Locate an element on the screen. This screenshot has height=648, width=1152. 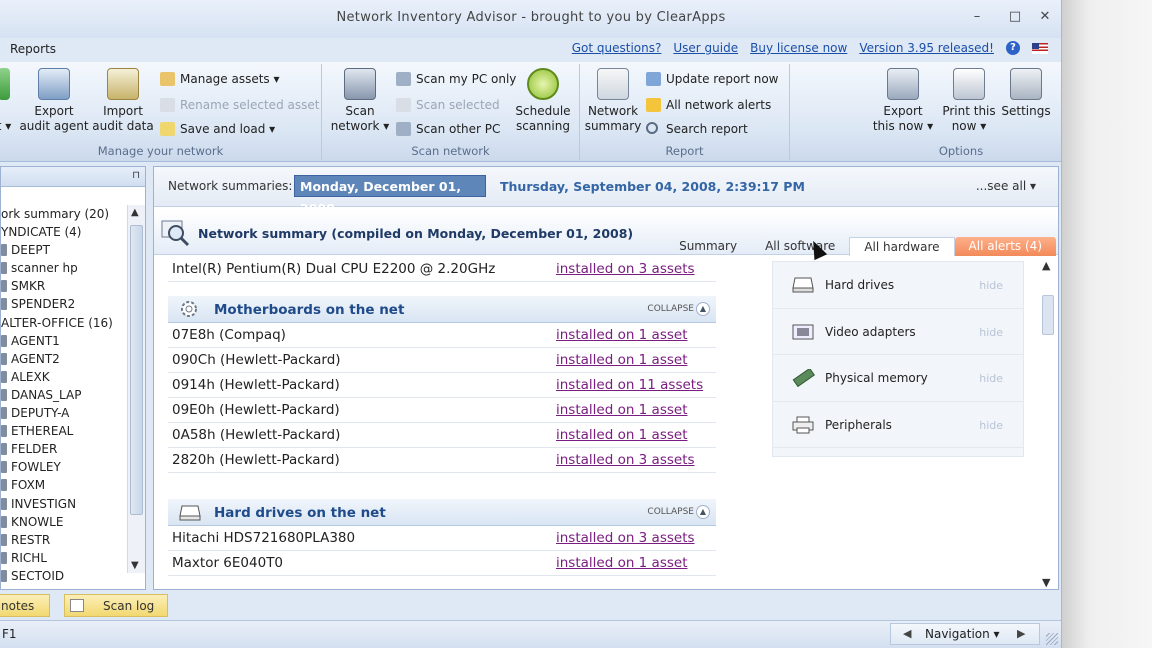
other-summary-date: Thursday, September 04, 2008, 2:39:17 PM is located at coordinates (652, 186).